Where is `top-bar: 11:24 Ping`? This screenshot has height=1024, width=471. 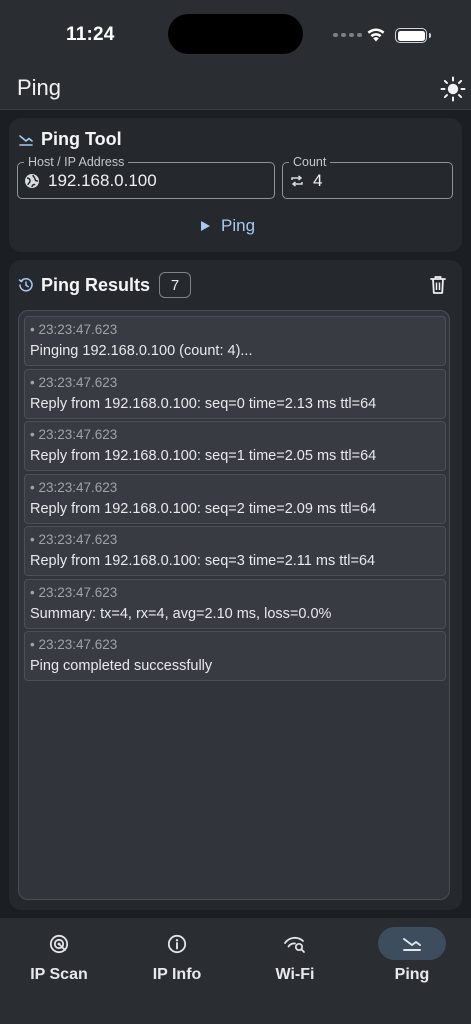 top-bar: 11:24 Ping is located at coordinates (235, 55).